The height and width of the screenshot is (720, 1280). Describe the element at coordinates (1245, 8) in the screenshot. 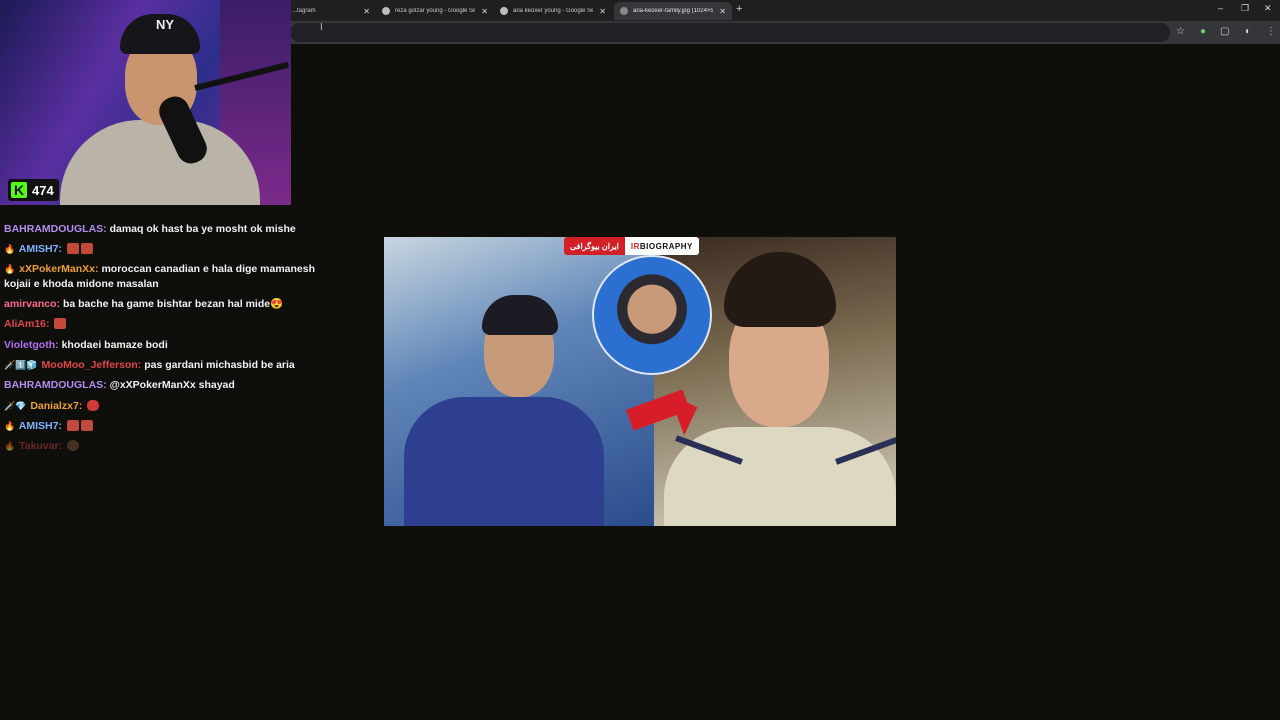

I see `maximize-button: ❐` at that location.